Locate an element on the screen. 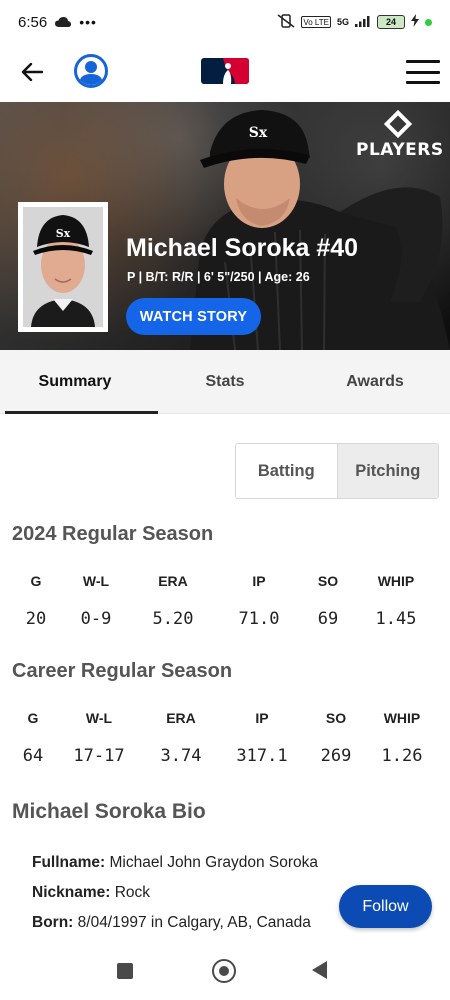 Image resolution: width=450 pixels, height=1000 pixels. arrow-left-icon is located at coordinates (32, 72).